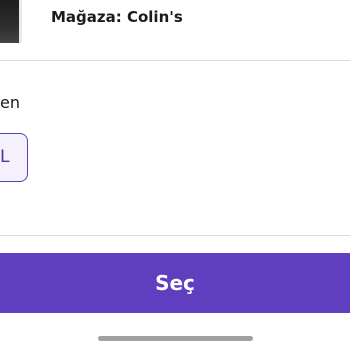 Image resolution: width=350 pixels, height=350 pixels. What do you see at coordinates (10, 102) in the screenshot?
I see `size-section-title: en` at bounding box center [10, 102].